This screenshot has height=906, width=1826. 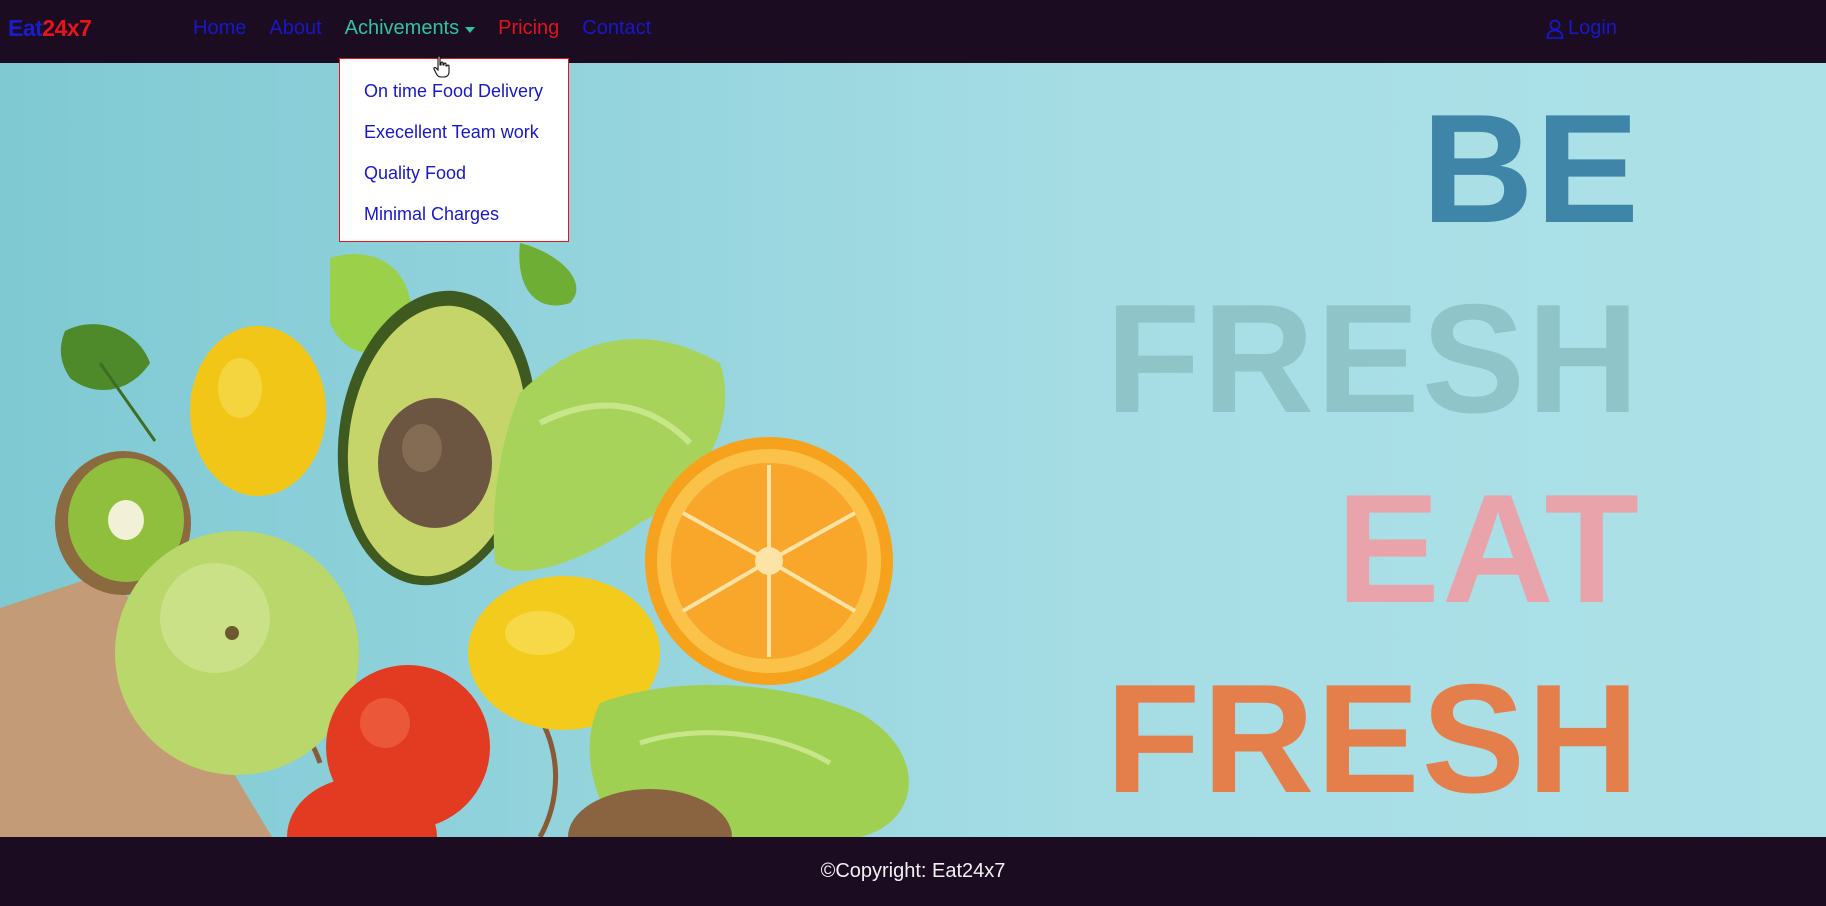 What do you see at coordinates (441, 66) in the screenshot?
I see `hand-pointer-icon` at bounding box center [441, 66].